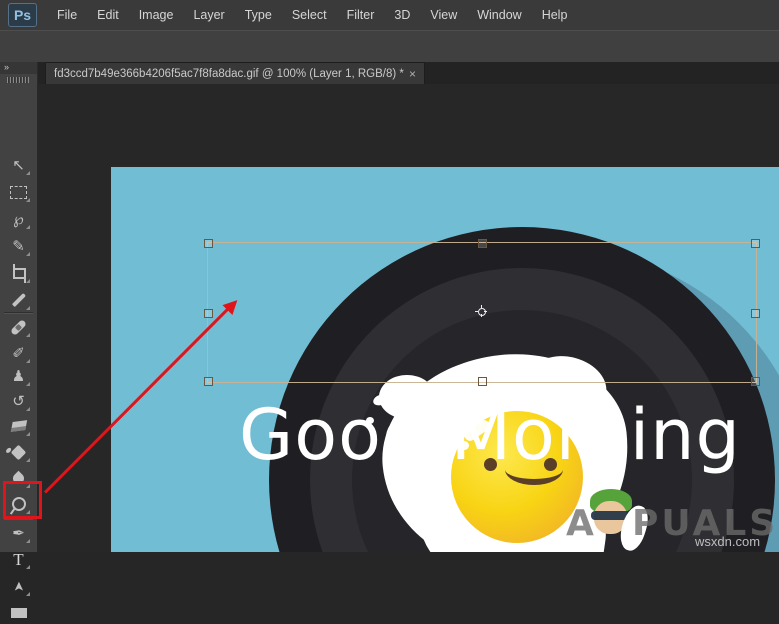  I want to click on menu-select: Select, so click(309, 15).